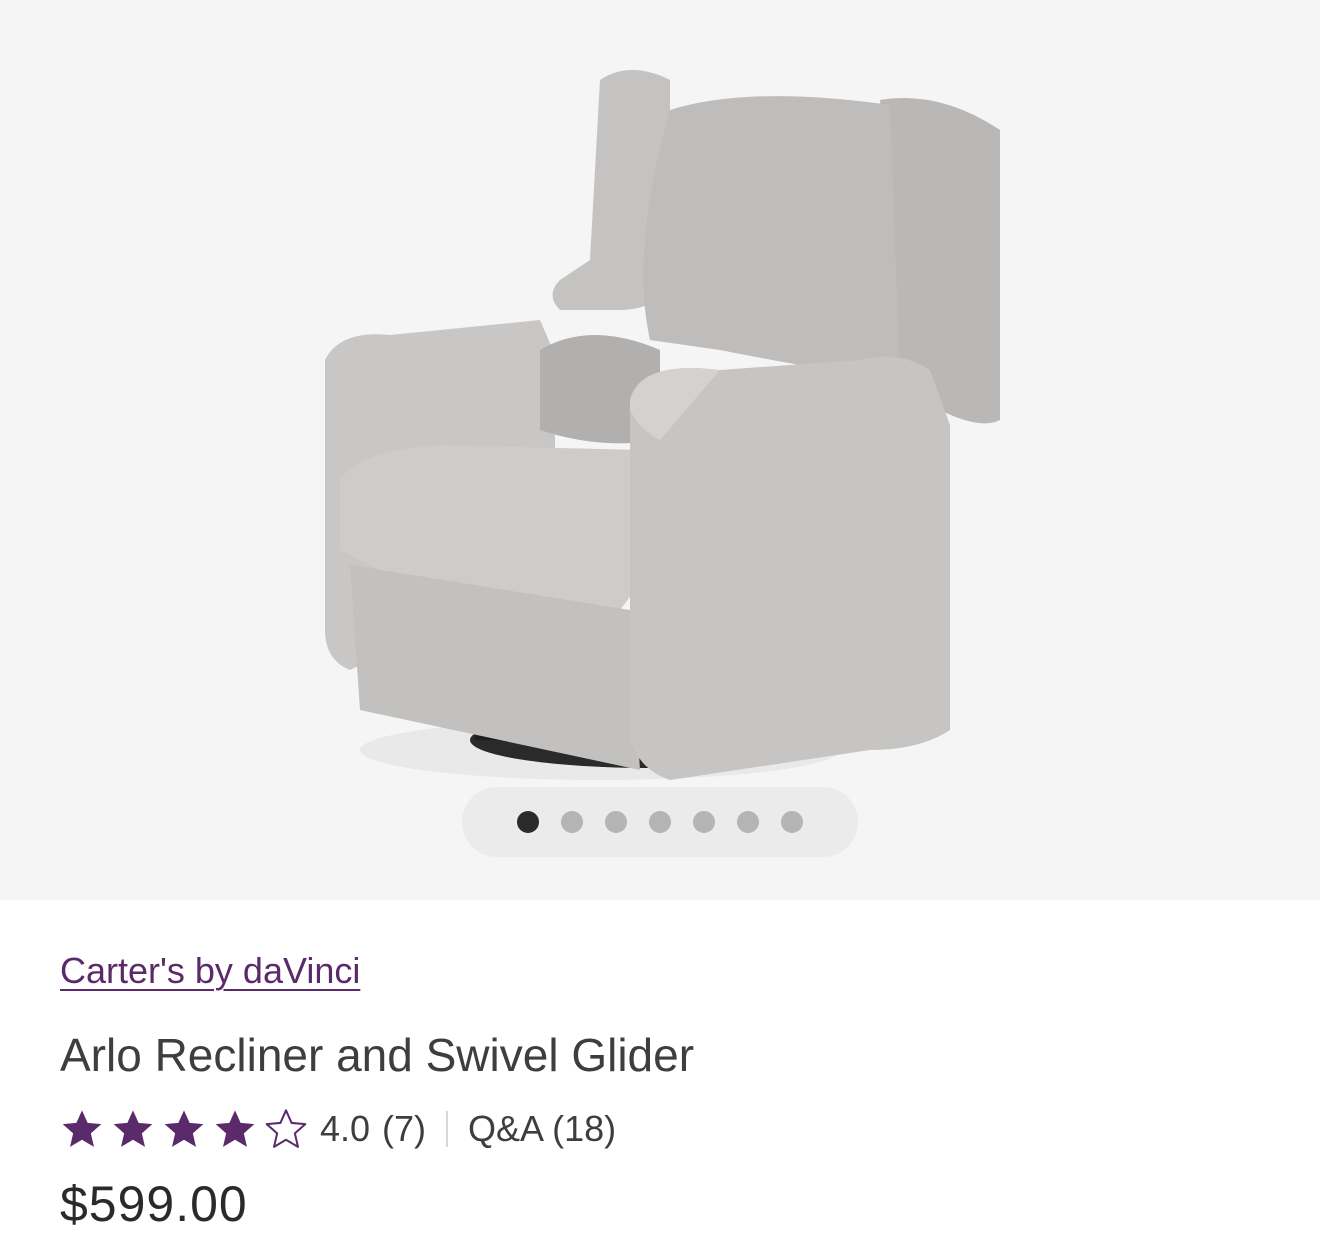 Image resolution: width=1320 pixels, height=1247 pixels. What do you see at coordinates (210, 971) in the screenshot?
I see `brand-link: Carter's by daVinci` at bounding box center [210, 971].